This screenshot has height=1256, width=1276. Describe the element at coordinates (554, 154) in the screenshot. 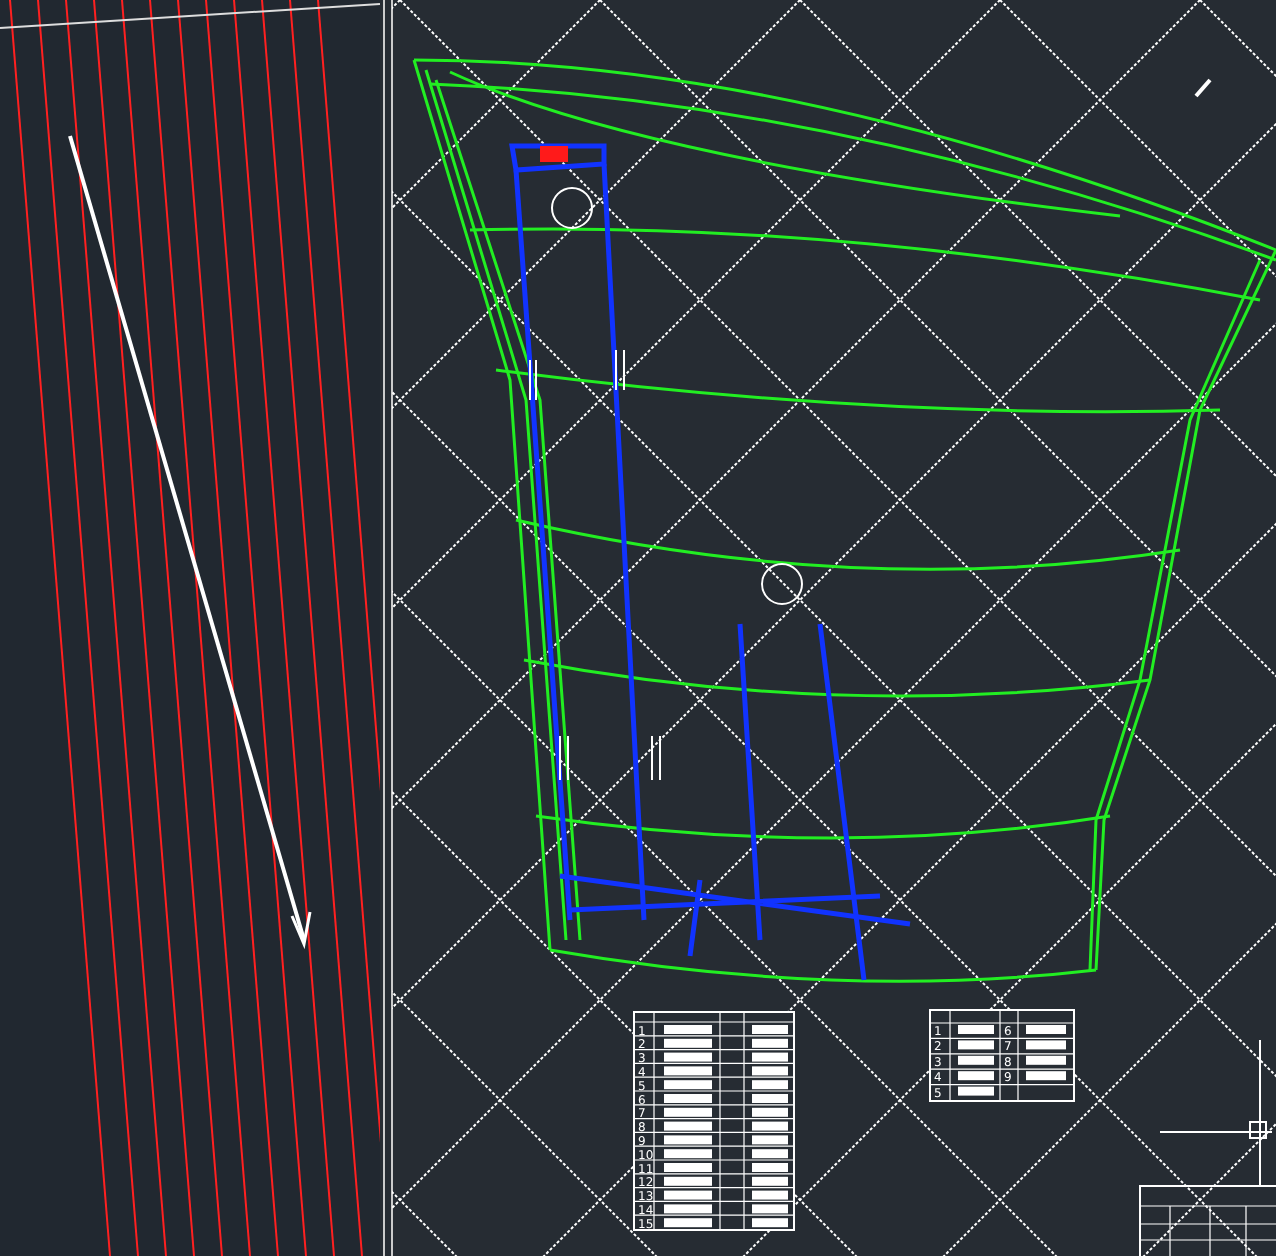

I see `equipment-marker` at that location.